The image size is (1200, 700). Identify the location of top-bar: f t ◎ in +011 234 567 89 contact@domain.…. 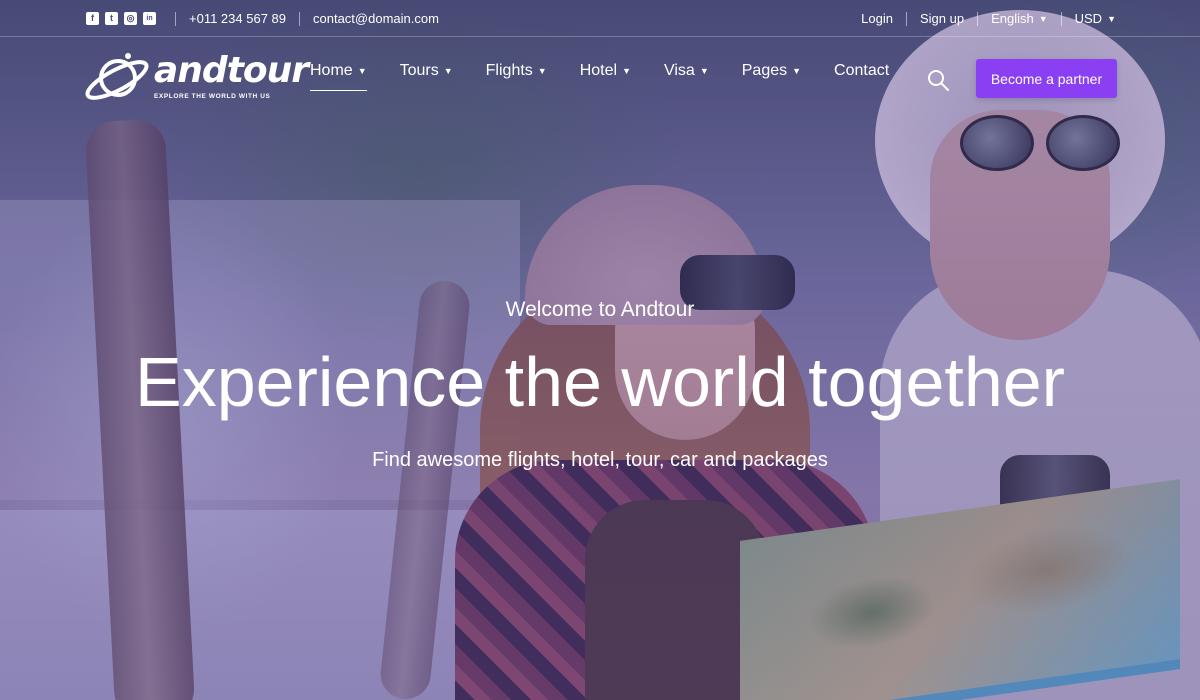
(600, 18).